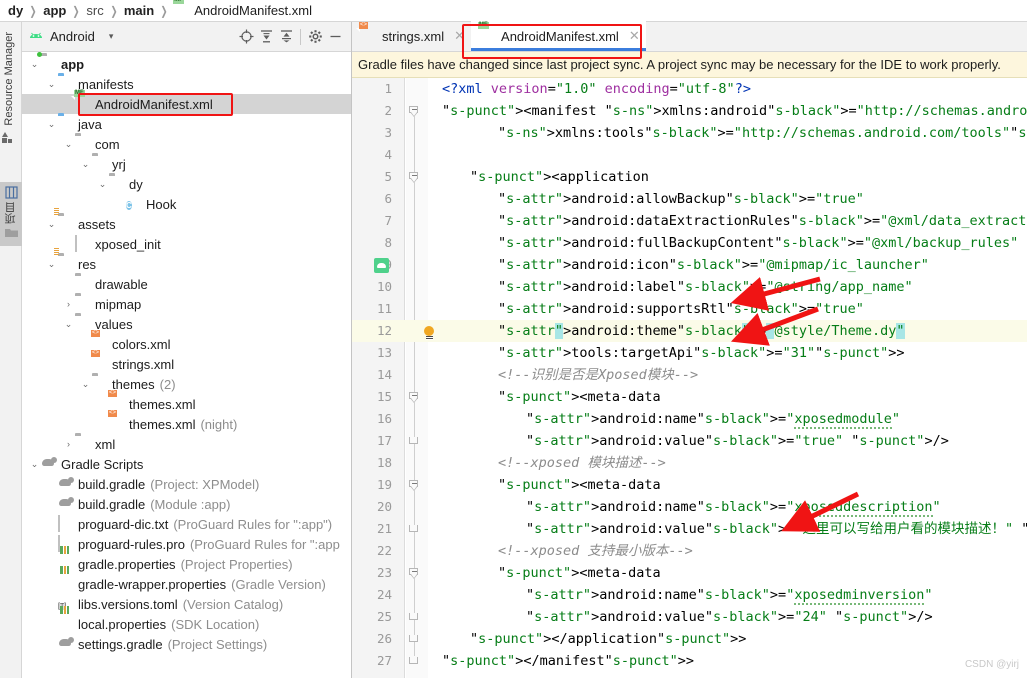 This screenshot has width=1027, height=678. What do you see at coordinates (186, 624) in the screenshot?
I see `tree-item-local-properties: local.properties (SDK Location)` at bounding box center [186, 624].